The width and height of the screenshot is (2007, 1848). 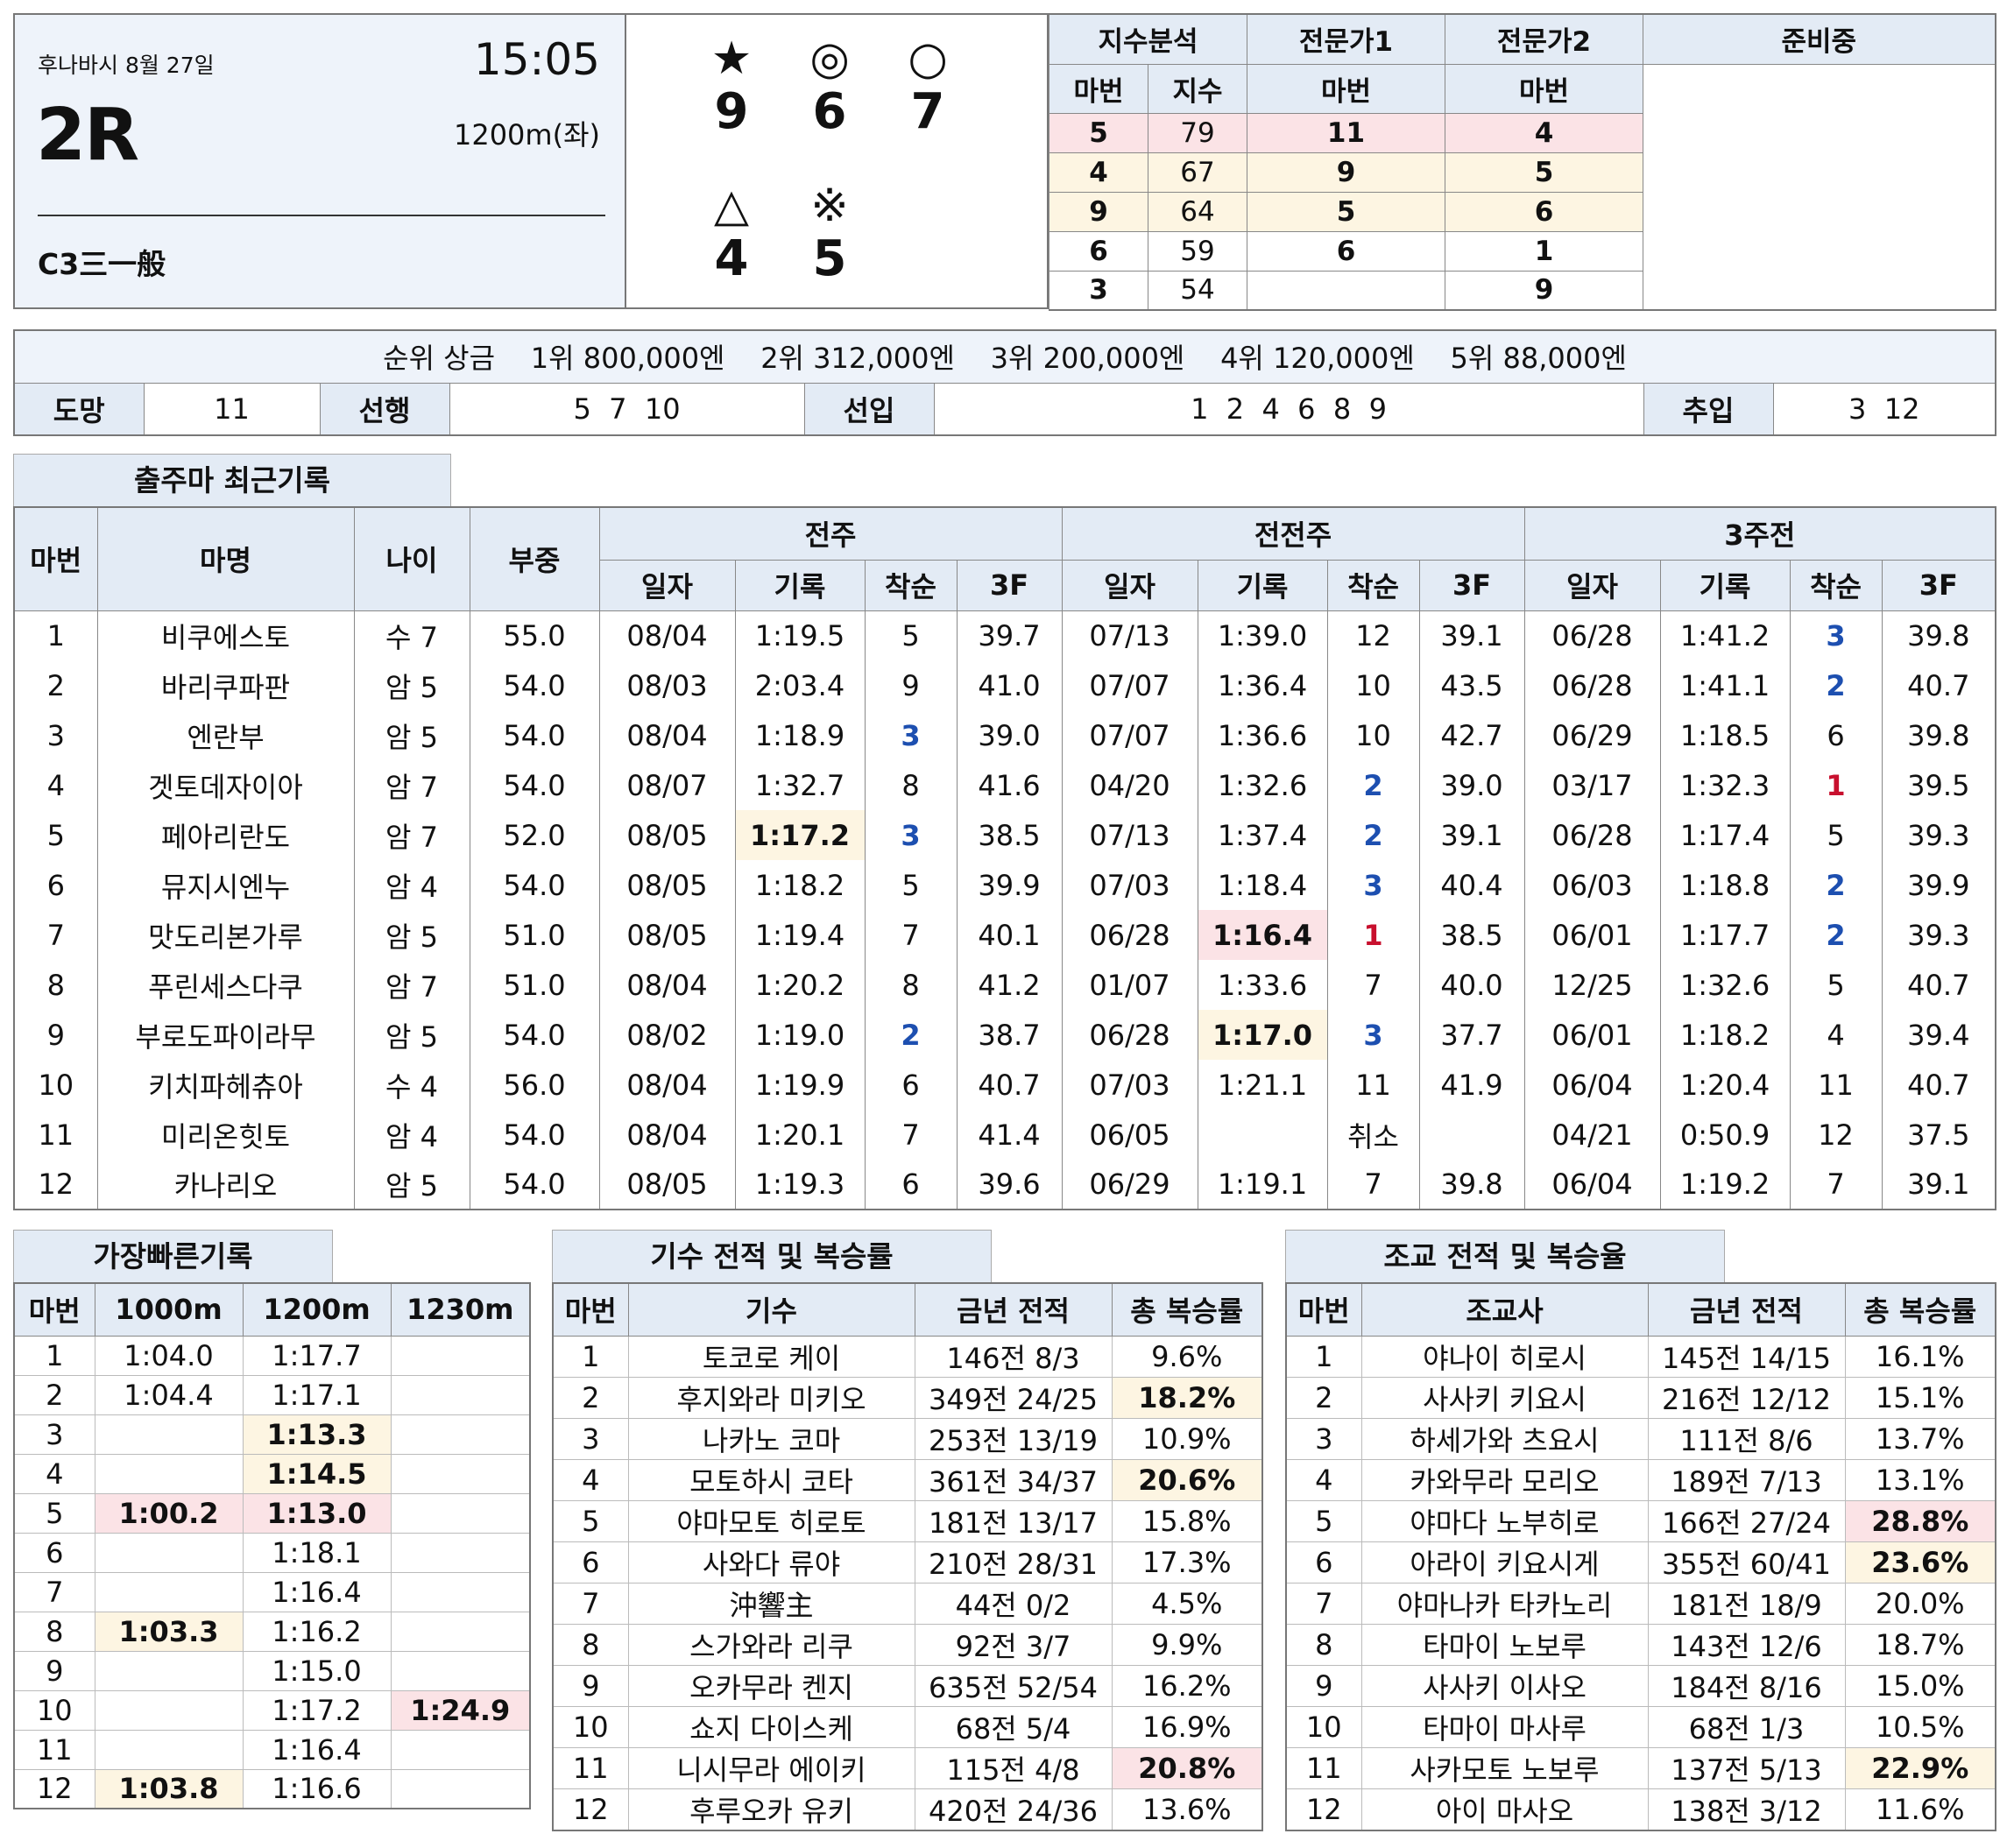 I want to click on race-time, so click(x=1263, y=1135).